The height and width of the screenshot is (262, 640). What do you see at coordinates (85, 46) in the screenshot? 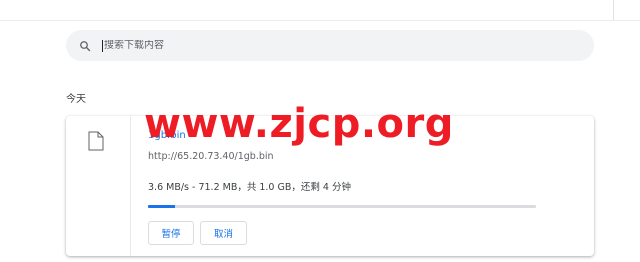
I see `search-icon` at bounding box center [85, 46].